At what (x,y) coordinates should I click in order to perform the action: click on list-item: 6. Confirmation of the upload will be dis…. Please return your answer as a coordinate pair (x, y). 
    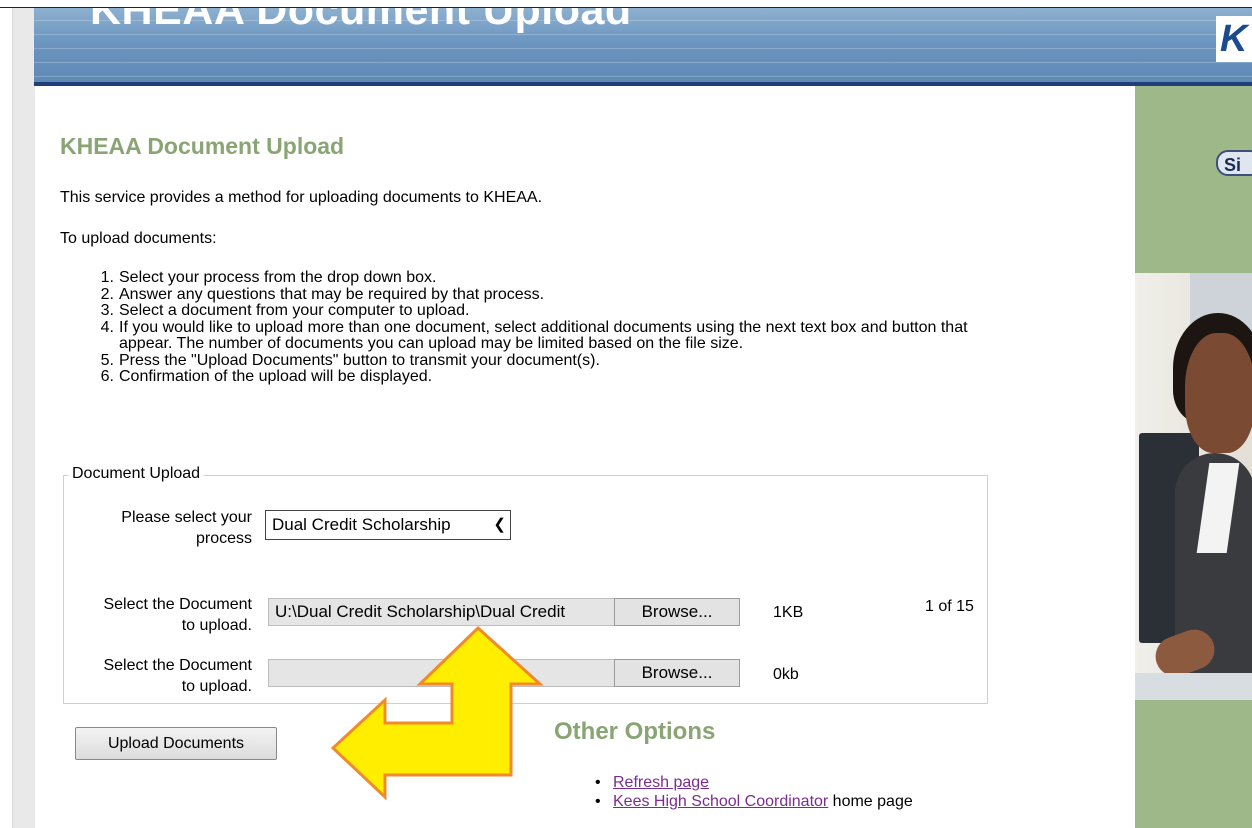
    Looking at the image, I should click on (266, 376).